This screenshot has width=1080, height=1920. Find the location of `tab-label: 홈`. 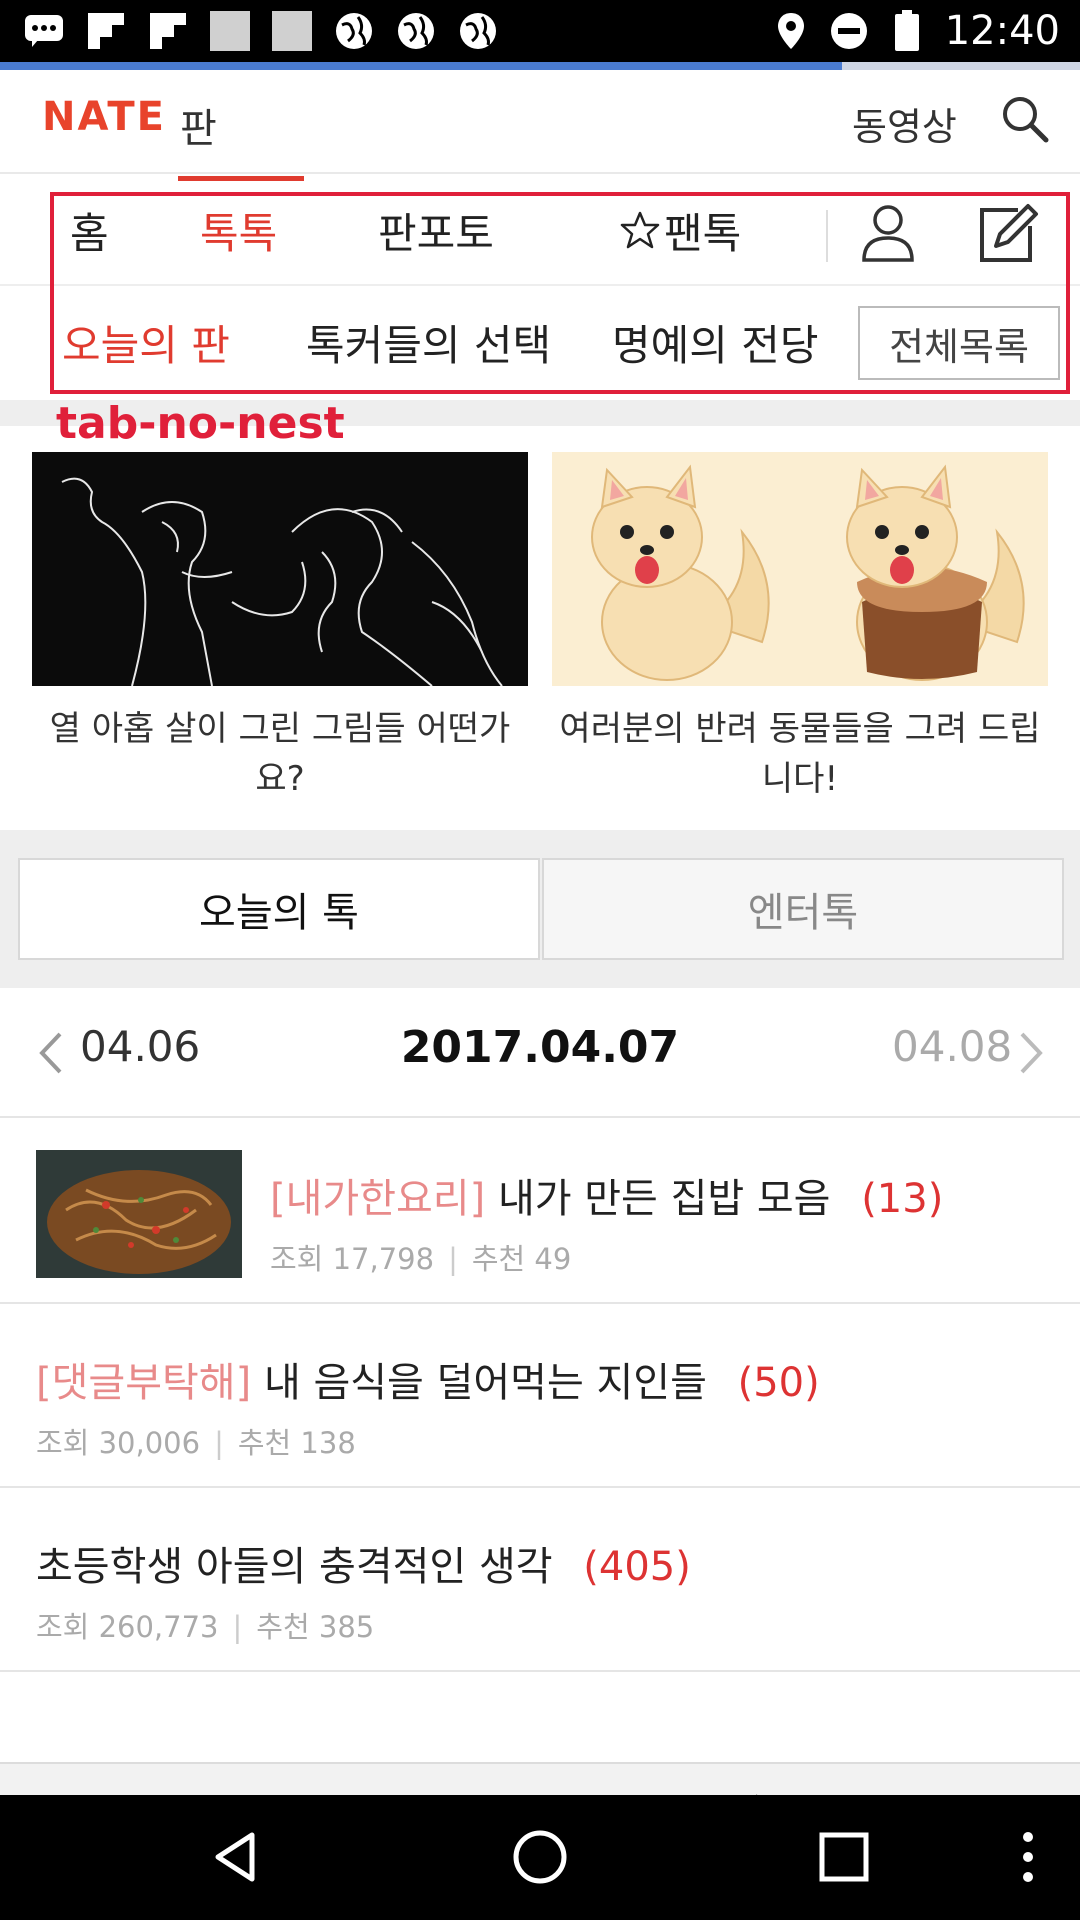

tab-label: 홈 is located at coordinates (89, 233).